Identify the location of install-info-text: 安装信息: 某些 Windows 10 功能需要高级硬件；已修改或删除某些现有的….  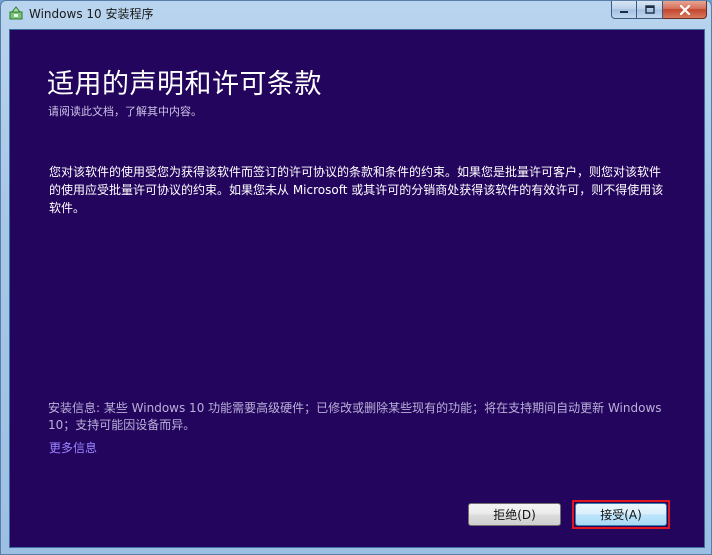
(355, 416).